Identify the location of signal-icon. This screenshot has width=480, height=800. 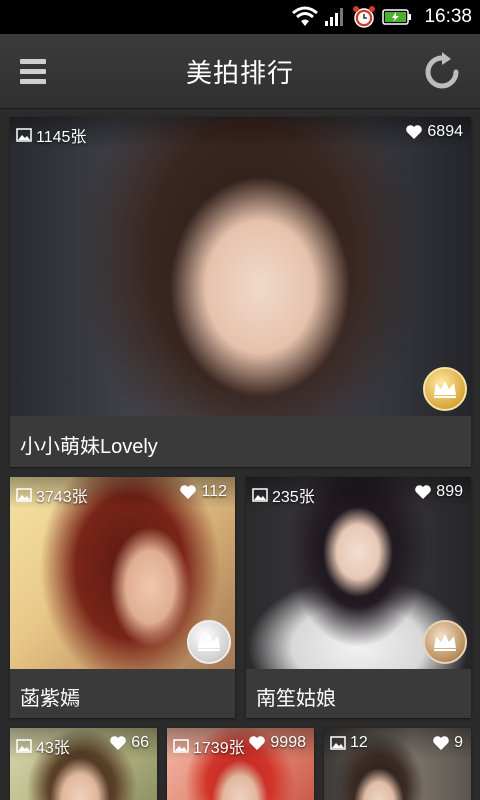
(335, 17).